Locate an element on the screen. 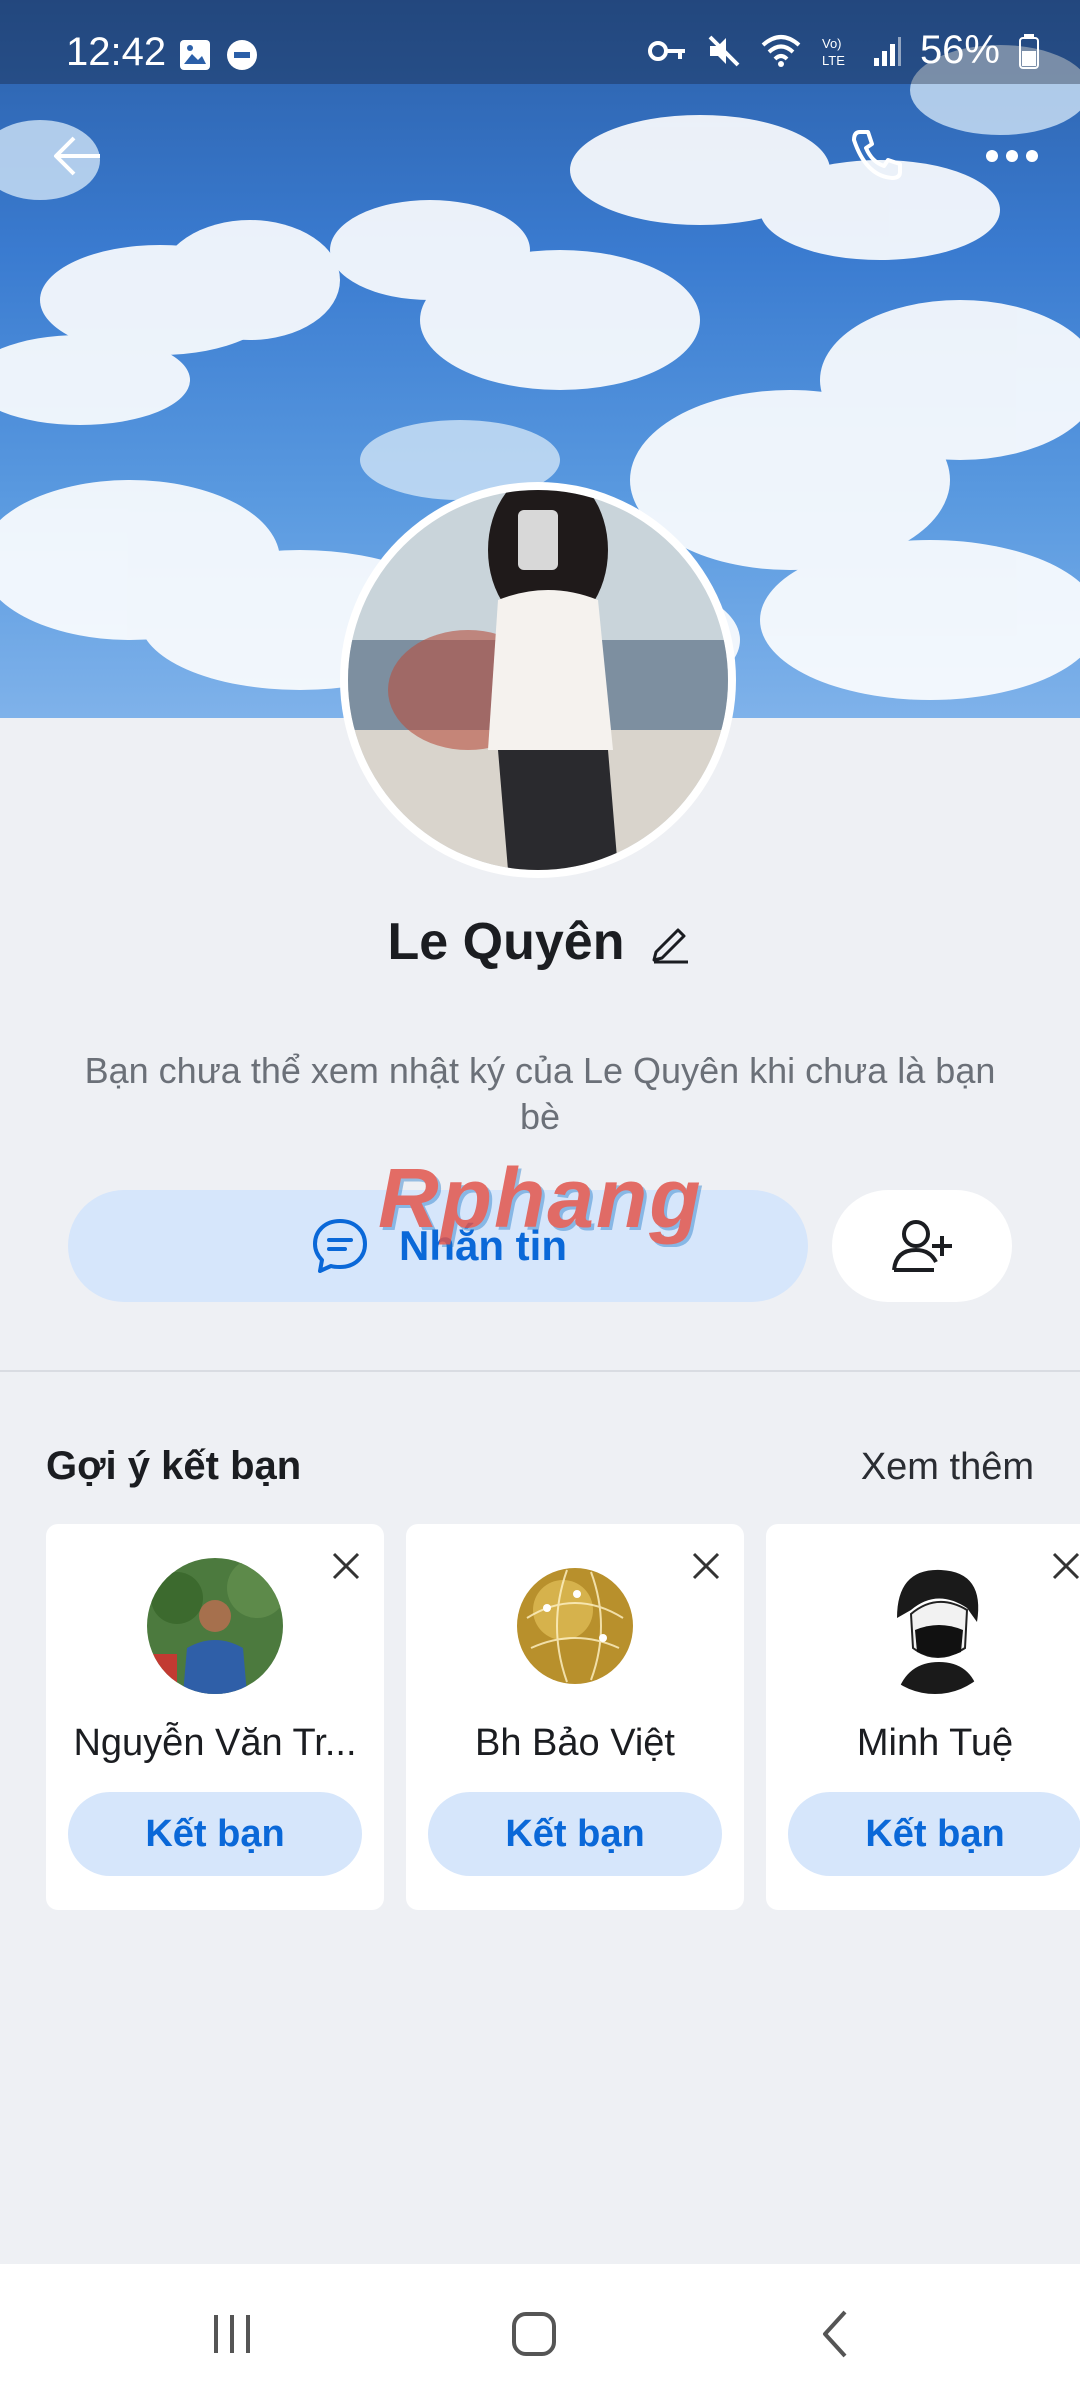 This screenshot has width=1080, height=2400. phone-icon is located at coordinates (877, 155).